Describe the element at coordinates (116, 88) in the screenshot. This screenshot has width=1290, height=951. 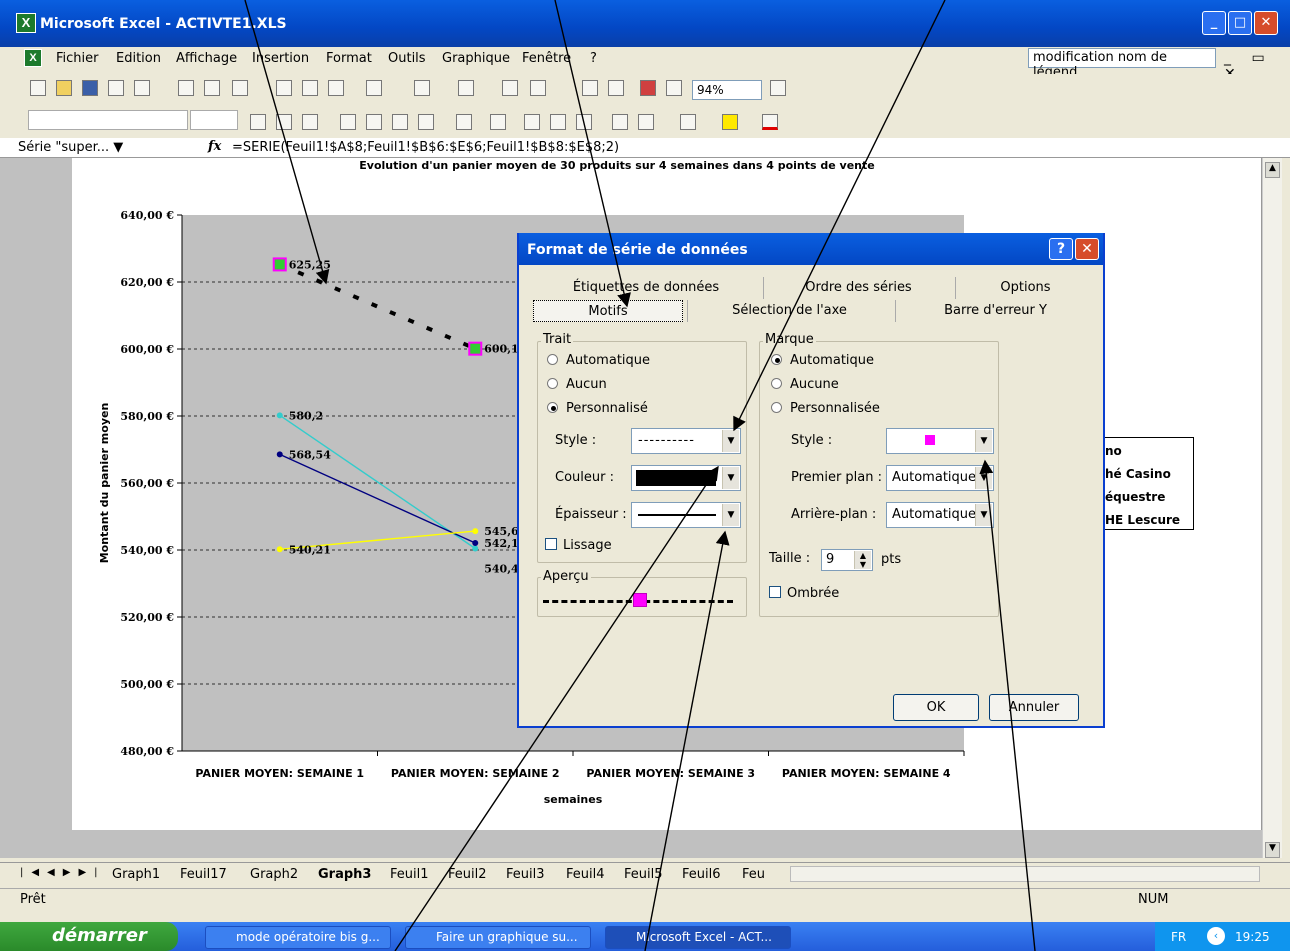
I see `permission-icon` at that location.